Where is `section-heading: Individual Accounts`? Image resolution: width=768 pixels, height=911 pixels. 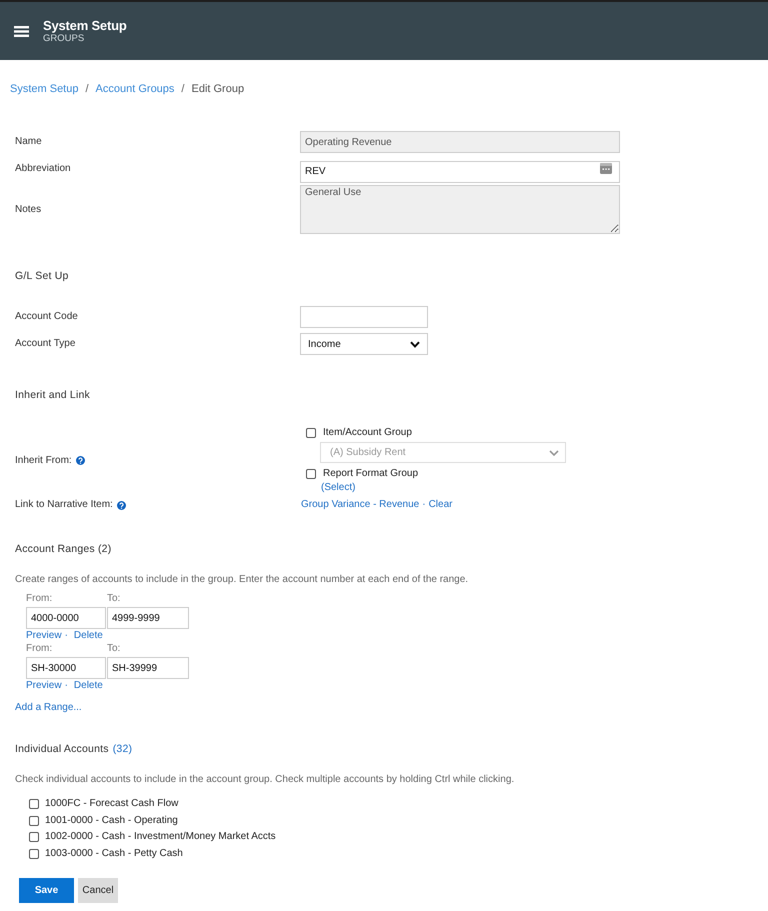
section-heading: Individual Accounts is located at coordinates (62, 749).